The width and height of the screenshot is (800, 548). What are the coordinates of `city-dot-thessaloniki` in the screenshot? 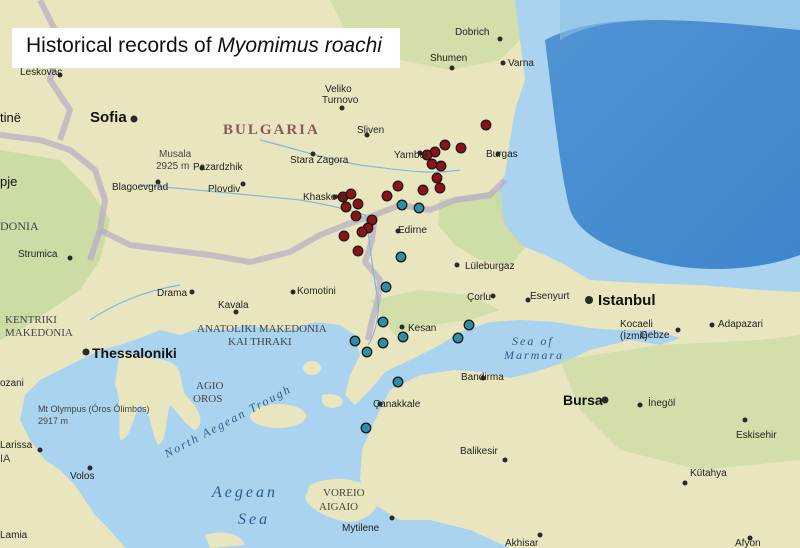 It's located at (86, 352).